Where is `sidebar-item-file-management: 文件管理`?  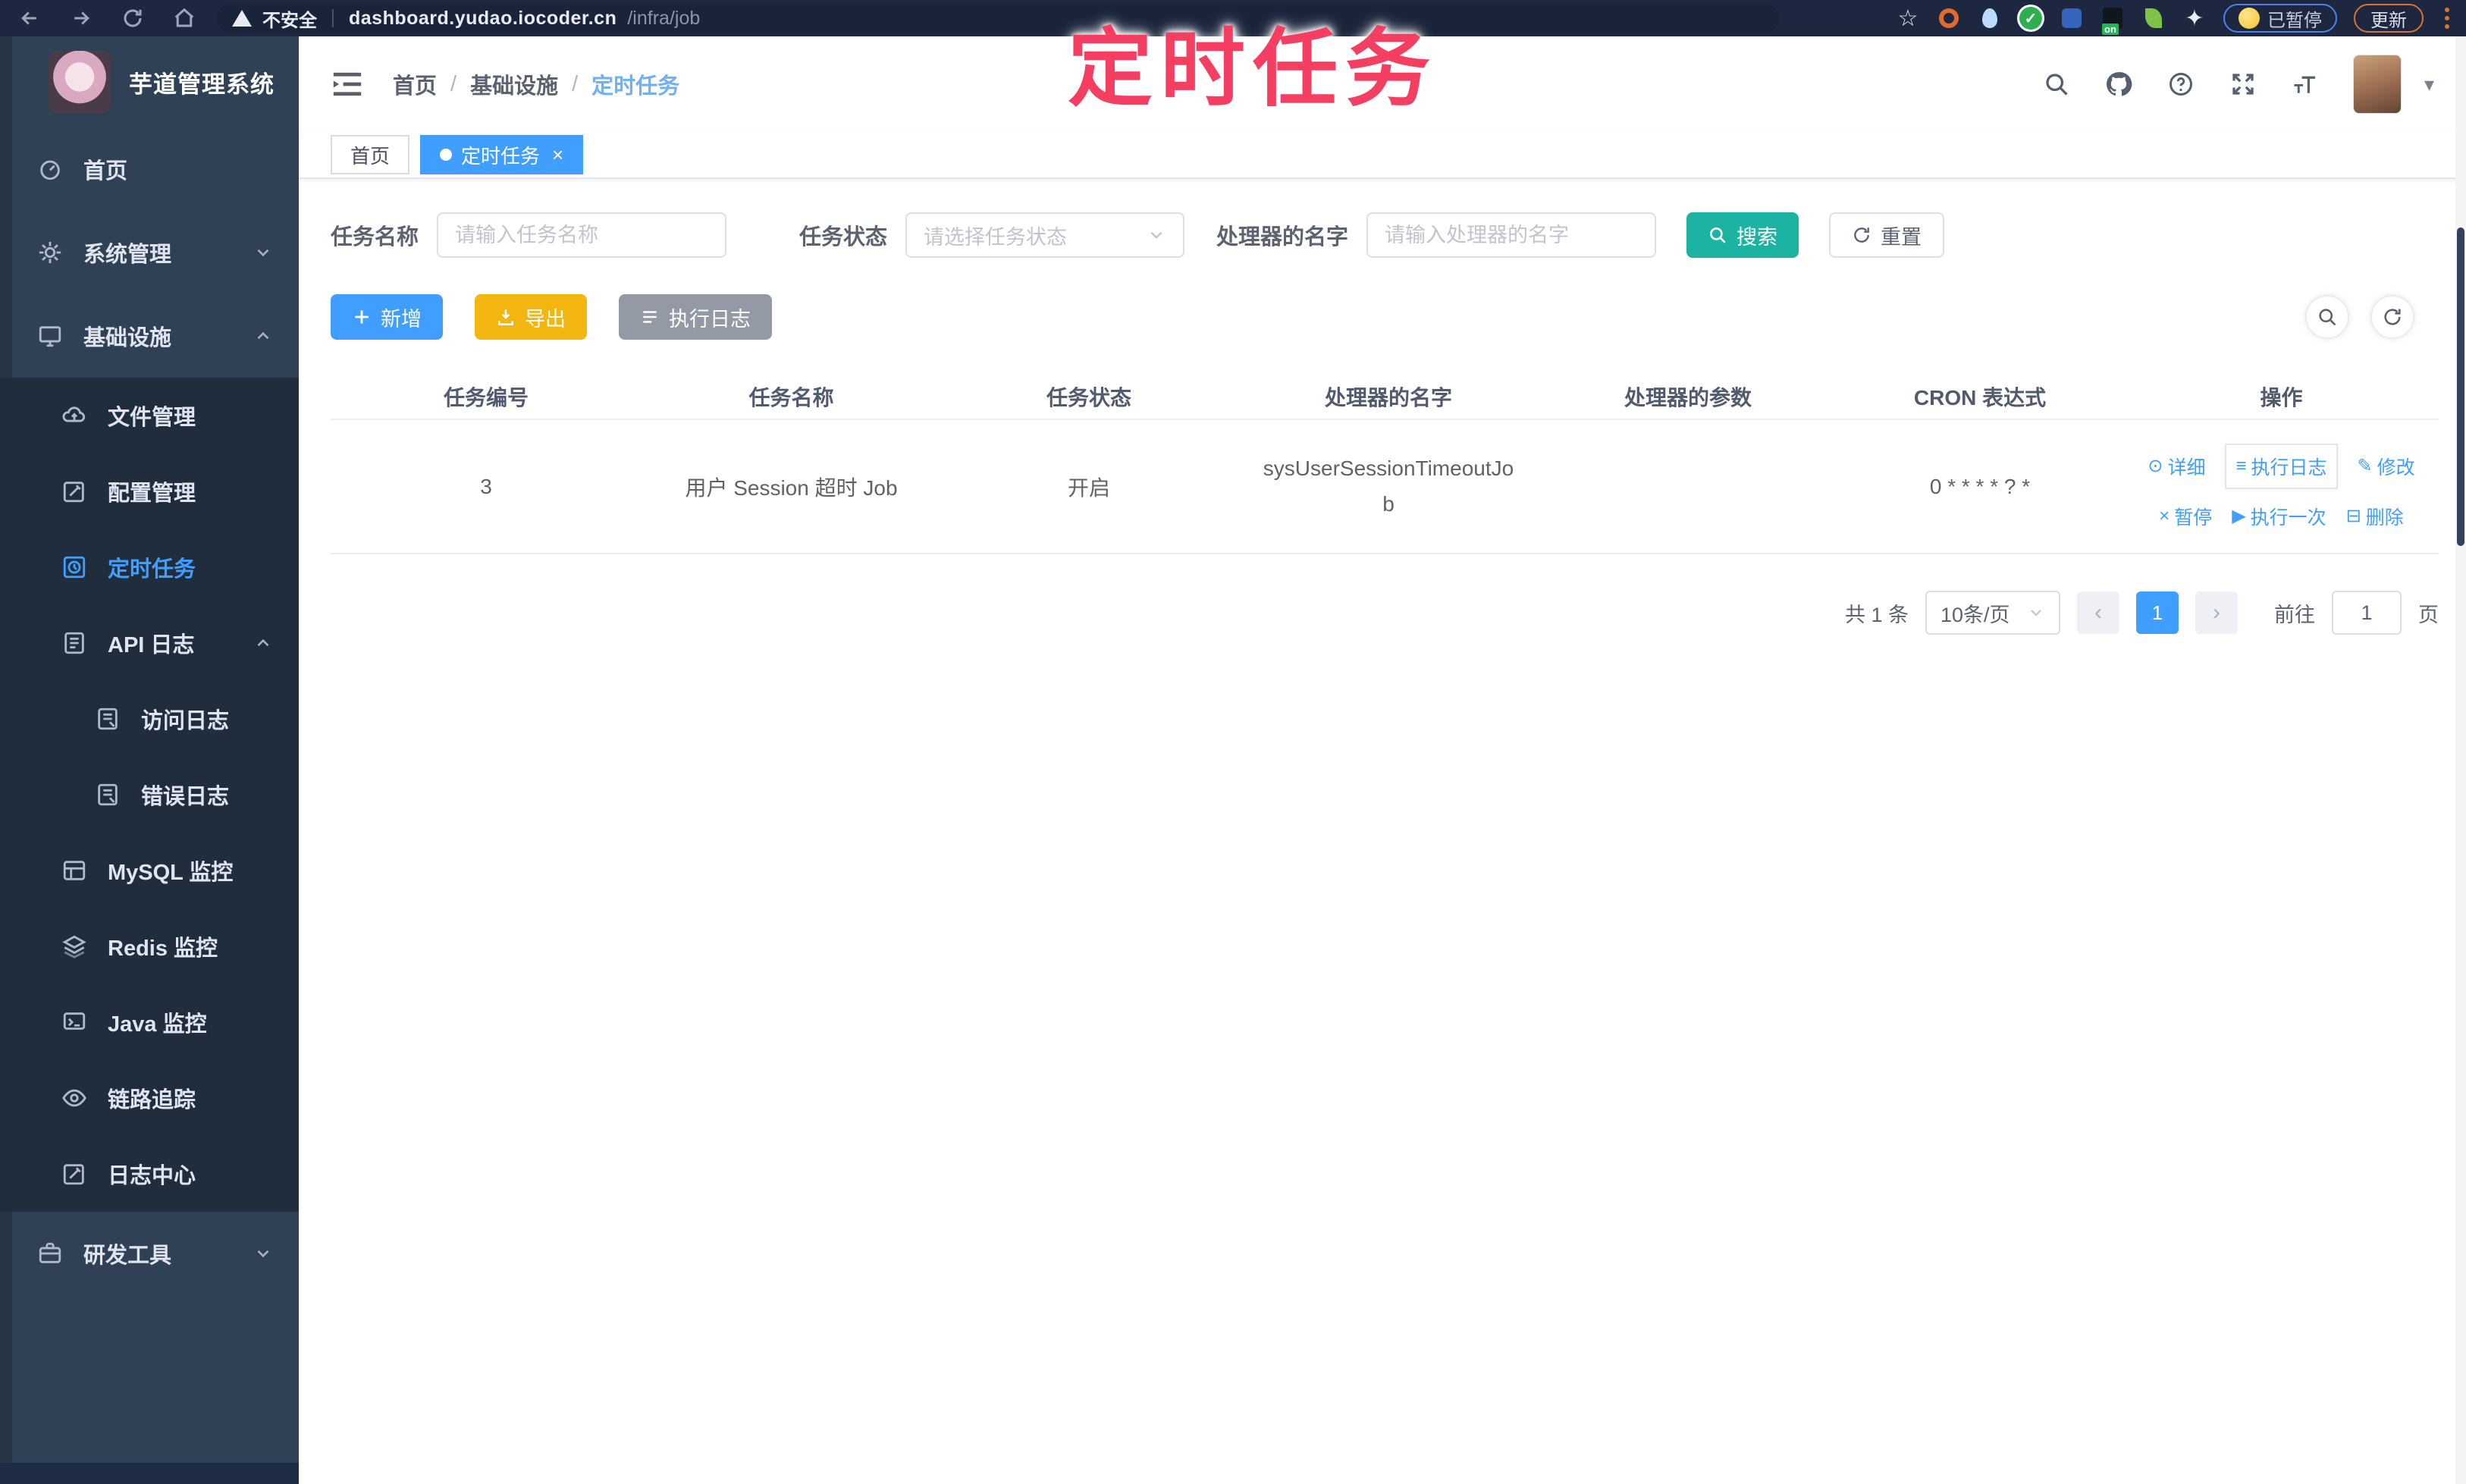 sidebar-item-file-management: 文件管理 is located at coordinates (149, 415).